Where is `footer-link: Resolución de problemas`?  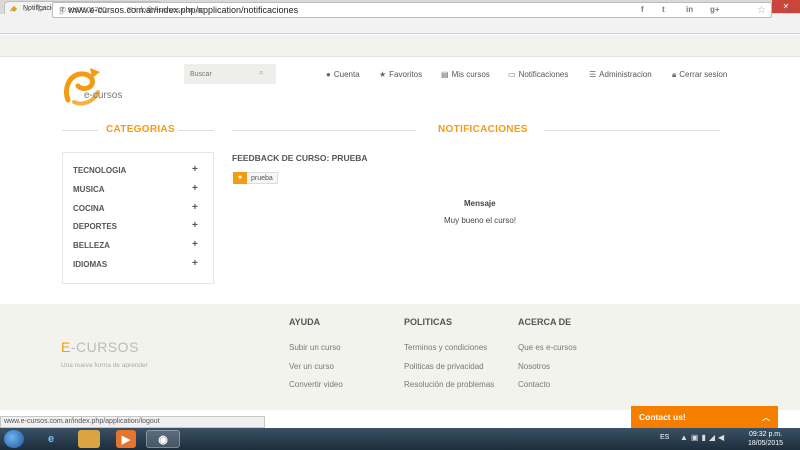 footer-link: Resolución de problemas is located at coordinates (449, 384).